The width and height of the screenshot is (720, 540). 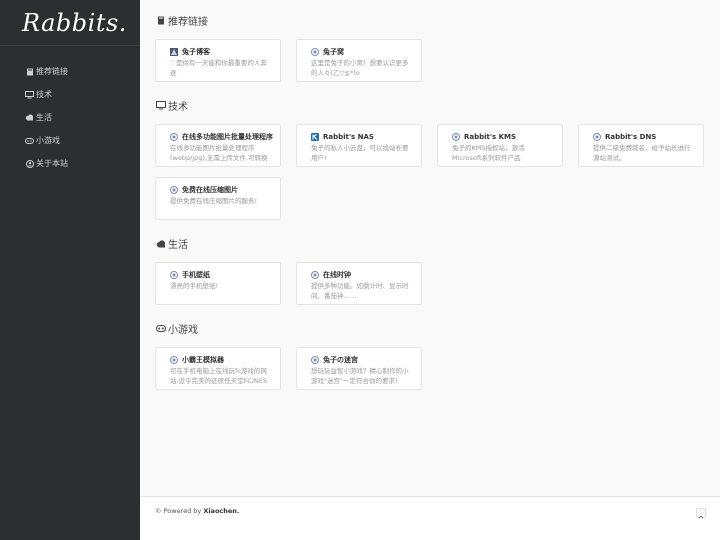 What do you see at coordinates (333, 51) in the screenshot?
I see `card-title: 兔子窝` at bounding box center [333, 51].